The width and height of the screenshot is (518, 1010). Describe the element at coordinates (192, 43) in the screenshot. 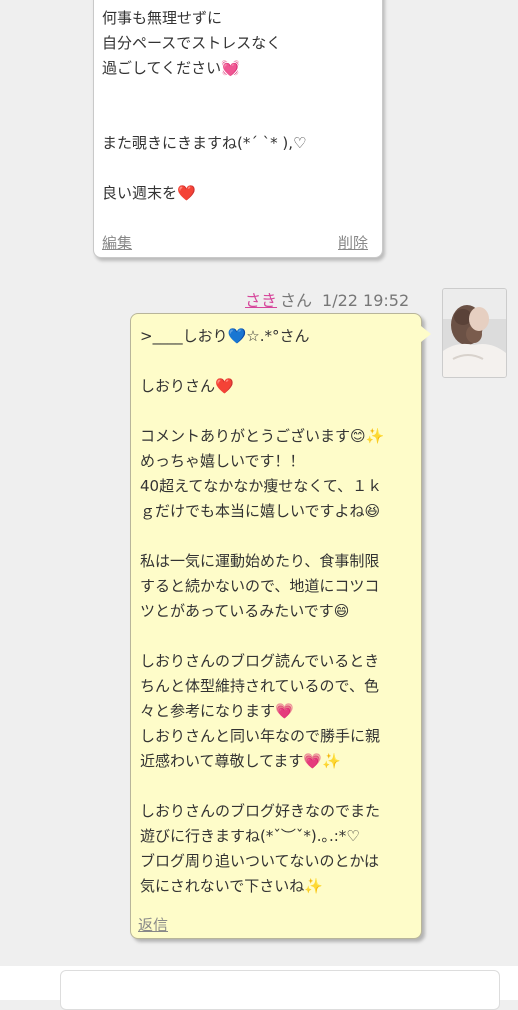

I see `comment-line: 自分ペースでストレスなく` at that location.